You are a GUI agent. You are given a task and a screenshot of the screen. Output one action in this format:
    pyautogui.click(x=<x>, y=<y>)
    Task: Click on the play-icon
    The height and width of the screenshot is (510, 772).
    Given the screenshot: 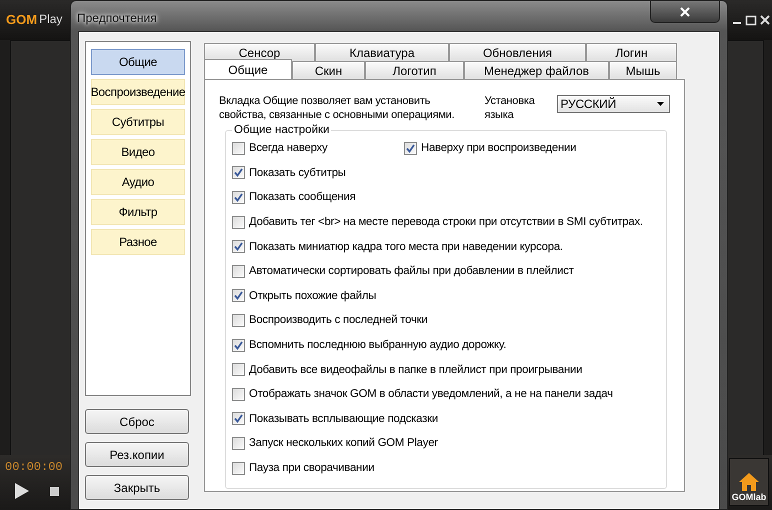 What is the action you would take?
    pyautogui.click(x=22, y=491)
    